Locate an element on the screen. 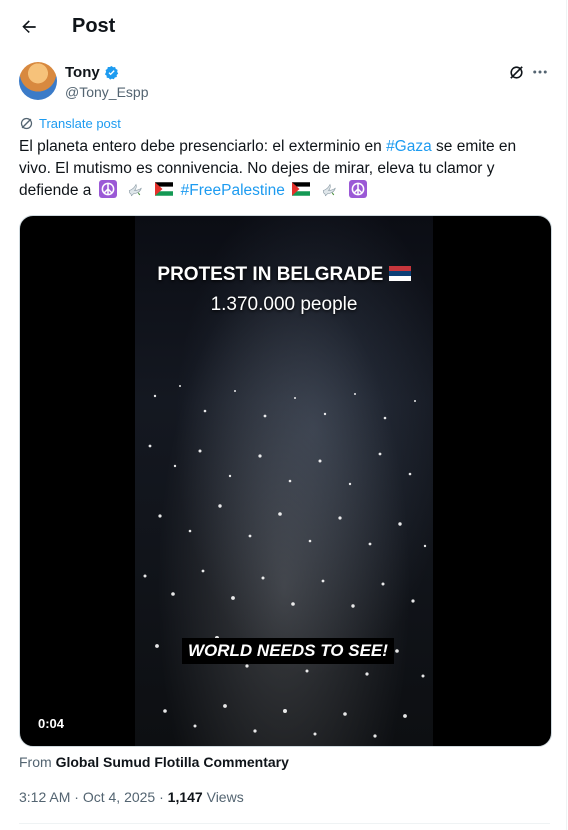  translate-post-link: Translate post is located at coordinates (70, 123).